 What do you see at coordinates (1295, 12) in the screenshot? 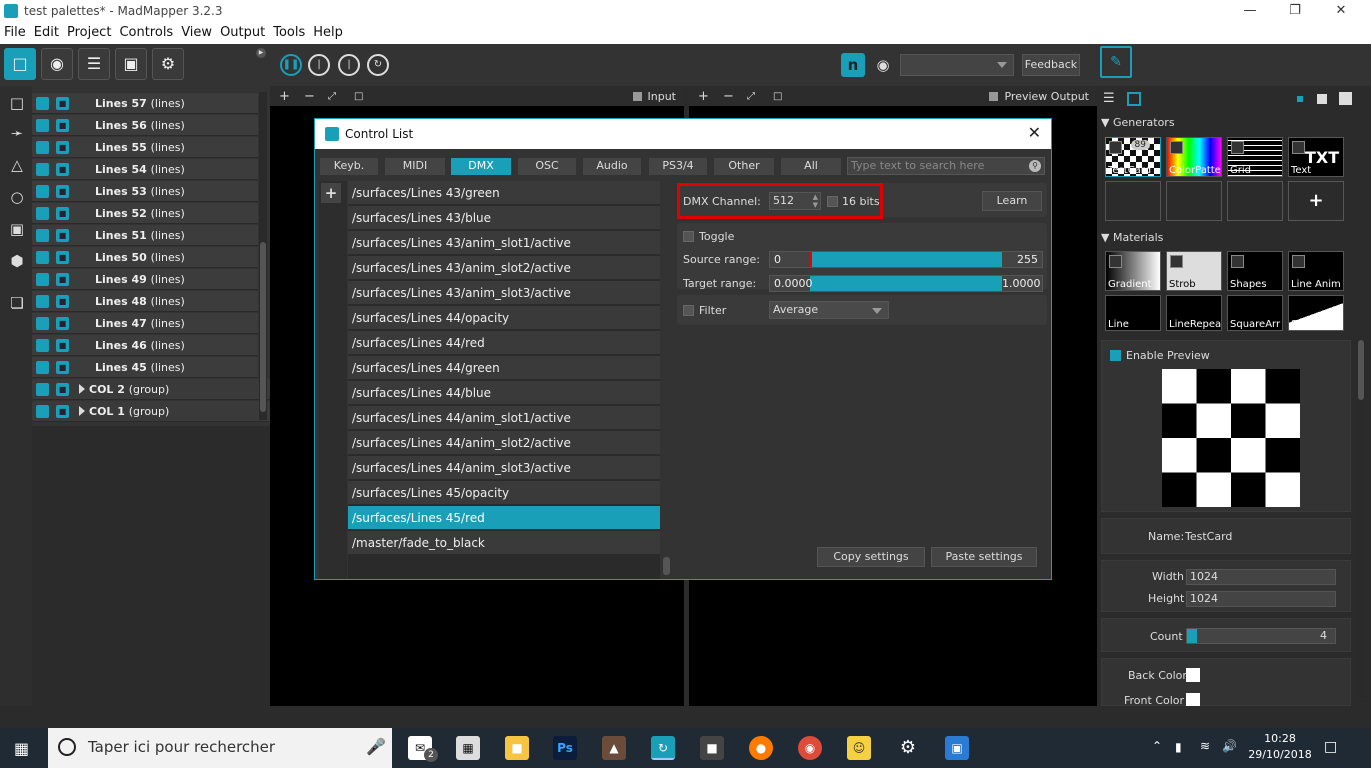
I see `maximize-button: ❐` at bounding box center [1295, 12].